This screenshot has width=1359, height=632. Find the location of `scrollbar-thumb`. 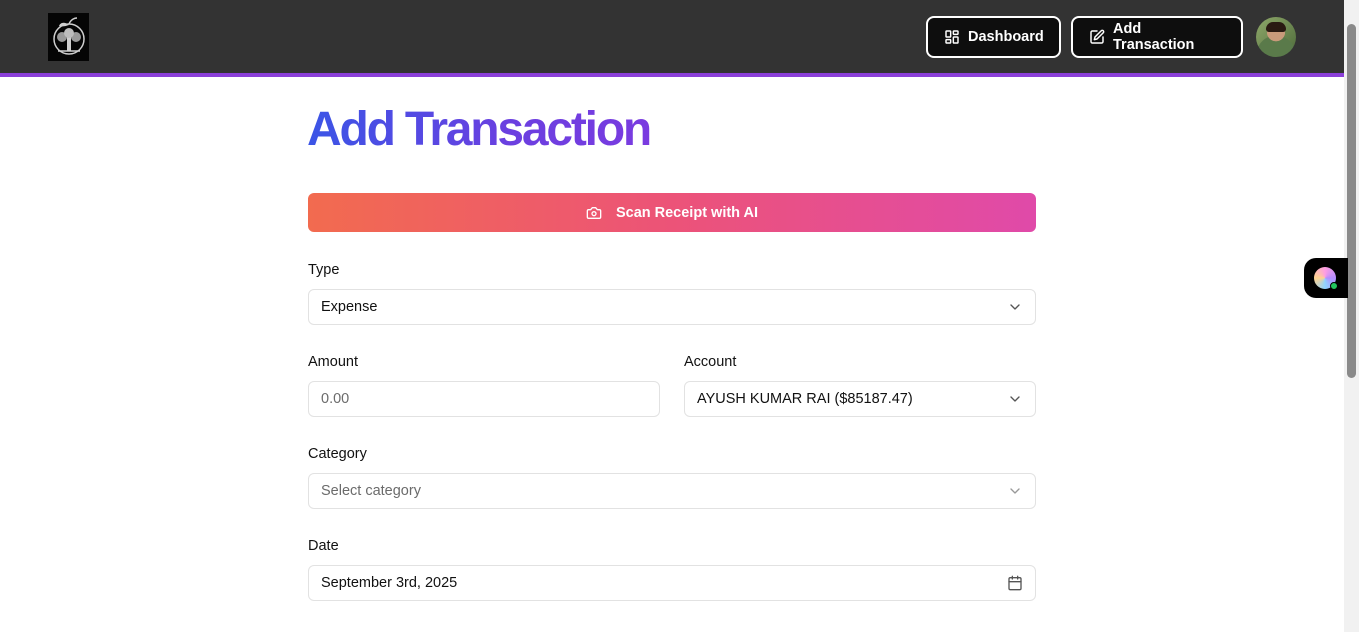

scrollbar-thumb is located at coordinates (1351, 201).